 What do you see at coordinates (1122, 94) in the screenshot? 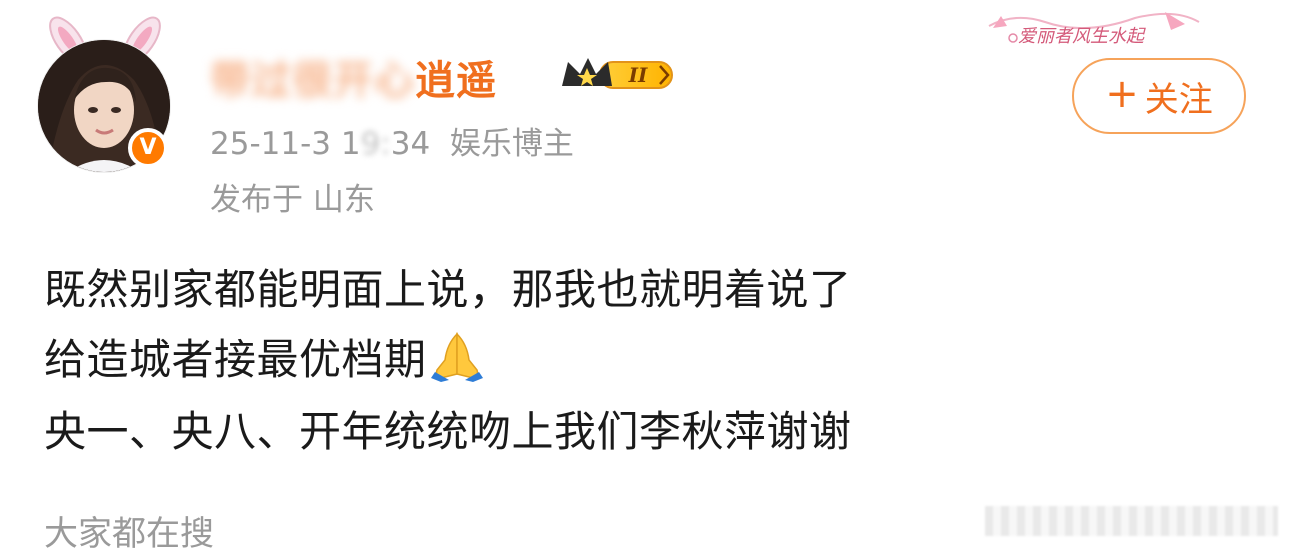
I see `plus-icon: +` at bounding box center [1122, 94].